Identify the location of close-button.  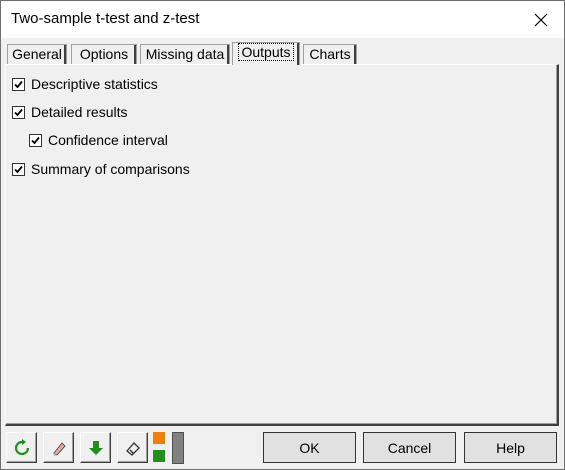
(541, 19).